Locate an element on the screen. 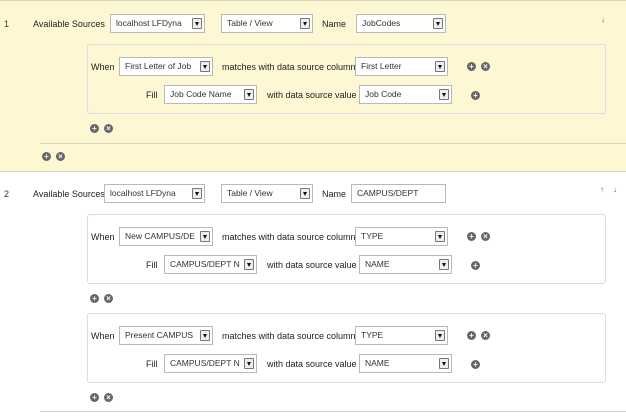 The width and height of the screenshot is (626, 416). name-field: CAMPUS/DEPT is located at coordinates (398, 193).